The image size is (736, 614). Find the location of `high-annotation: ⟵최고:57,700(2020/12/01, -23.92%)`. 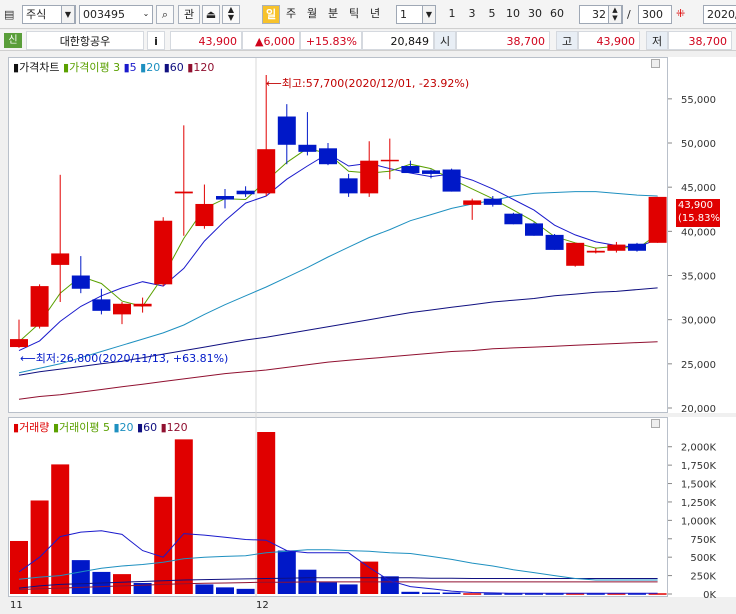

high-annotation: ⟵최고:57,700(2020/12/01, -23.92%) is located at coordinates (368, 83).